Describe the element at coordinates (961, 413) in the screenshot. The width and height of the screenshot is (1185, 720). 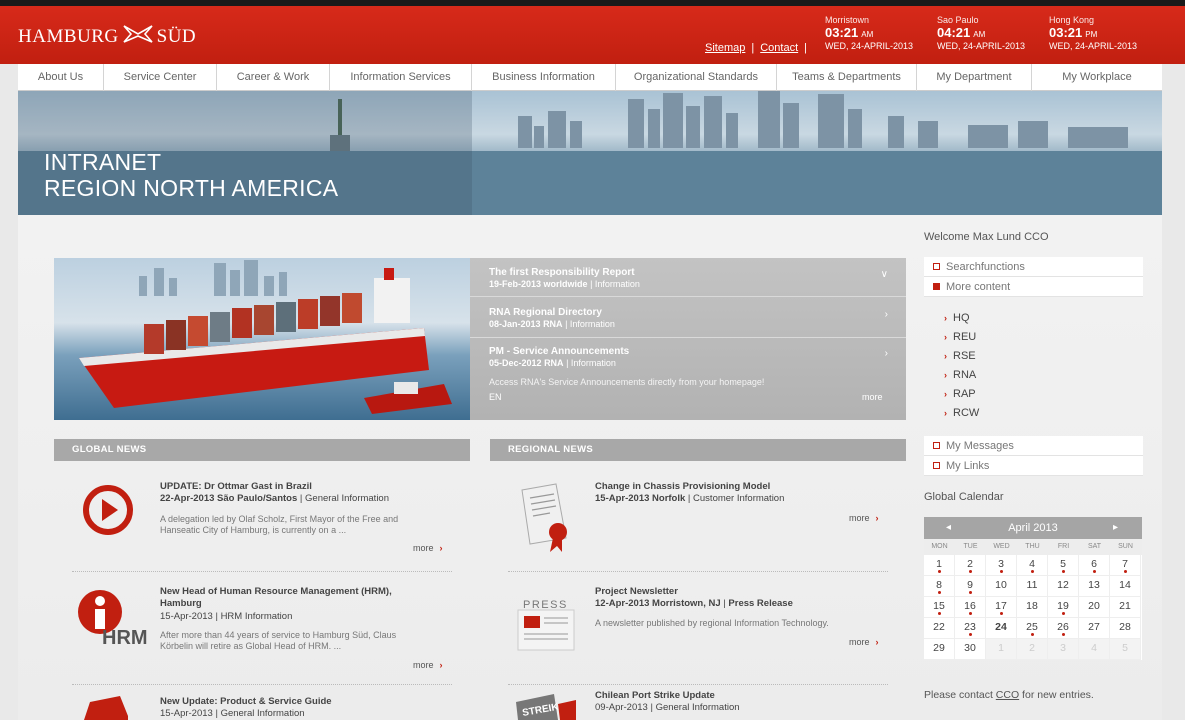
I see `sub-item-rcw: › RCW` at that location.